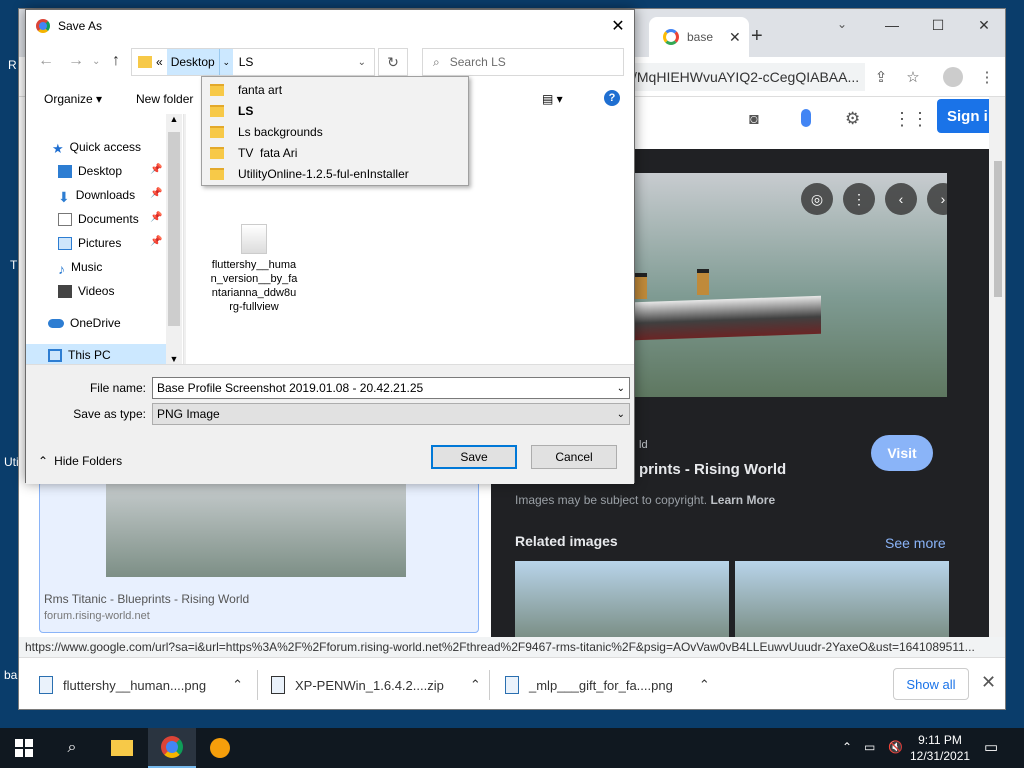  What do you see at coordinates (96, 195) in the screenshot?
I see `nav-downloads: ⬇ Downloads` at bounding box center [96, 195].